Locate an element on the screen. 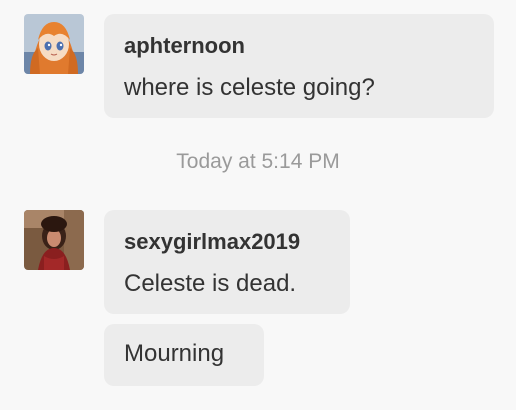  user-avatar-sexygirlmax2019 is located at coordinates (54, 240).